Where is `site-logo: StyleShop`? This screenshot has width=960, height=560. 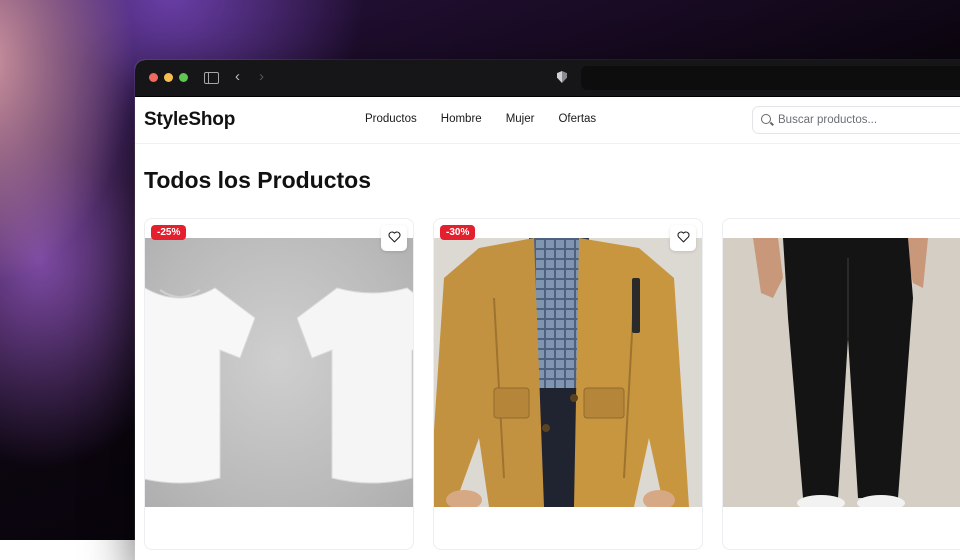
site-logo: StyleShop is located at coordinates (189, 120).